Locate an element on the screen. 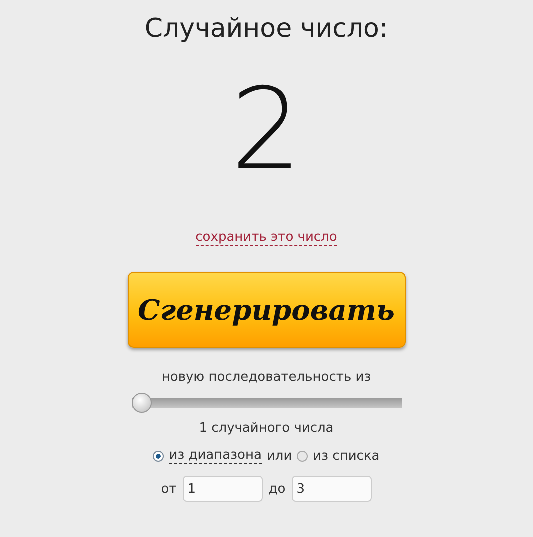 Image resolution: width=533 pixels, height=537 pixels. generate-button: Сгенерировать is located at coordinates (267, 310).